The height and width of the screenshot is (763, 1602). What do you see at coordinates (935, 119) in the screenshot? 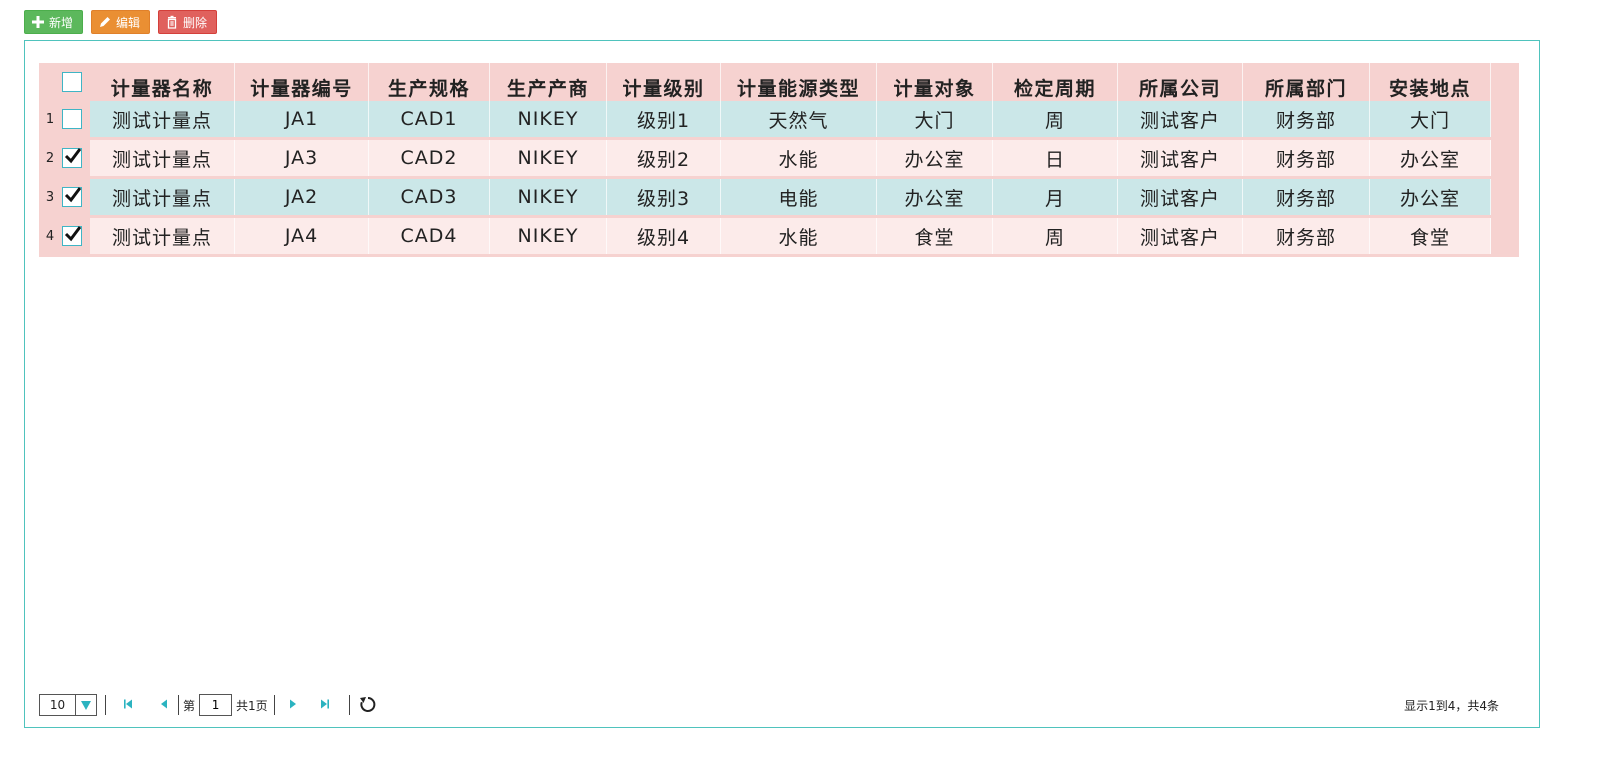
I see `cell-target: 大门` at bounding box center [935, 119].